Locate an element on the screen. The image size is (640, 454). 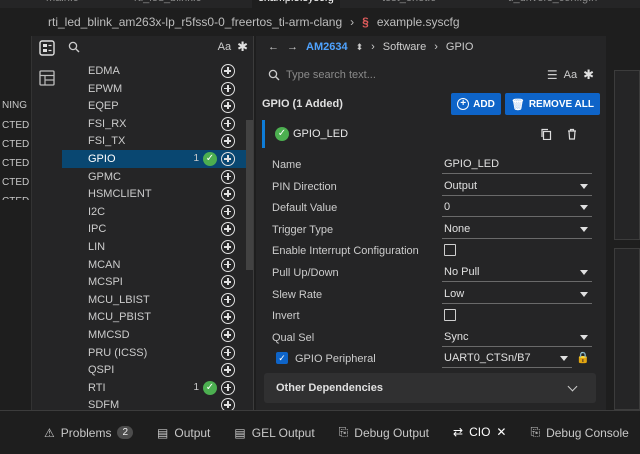
name-field: GPIO_LED is located at coordinates (517, 164).